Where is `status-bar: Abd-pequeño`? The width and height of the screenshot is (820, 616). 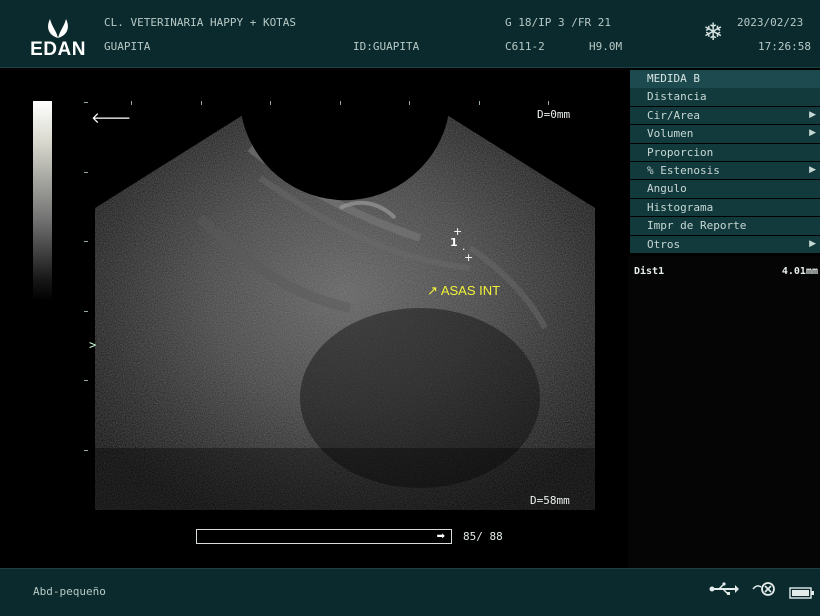 status-bar: Abd-pequeño is located at coordinates (410, 592).